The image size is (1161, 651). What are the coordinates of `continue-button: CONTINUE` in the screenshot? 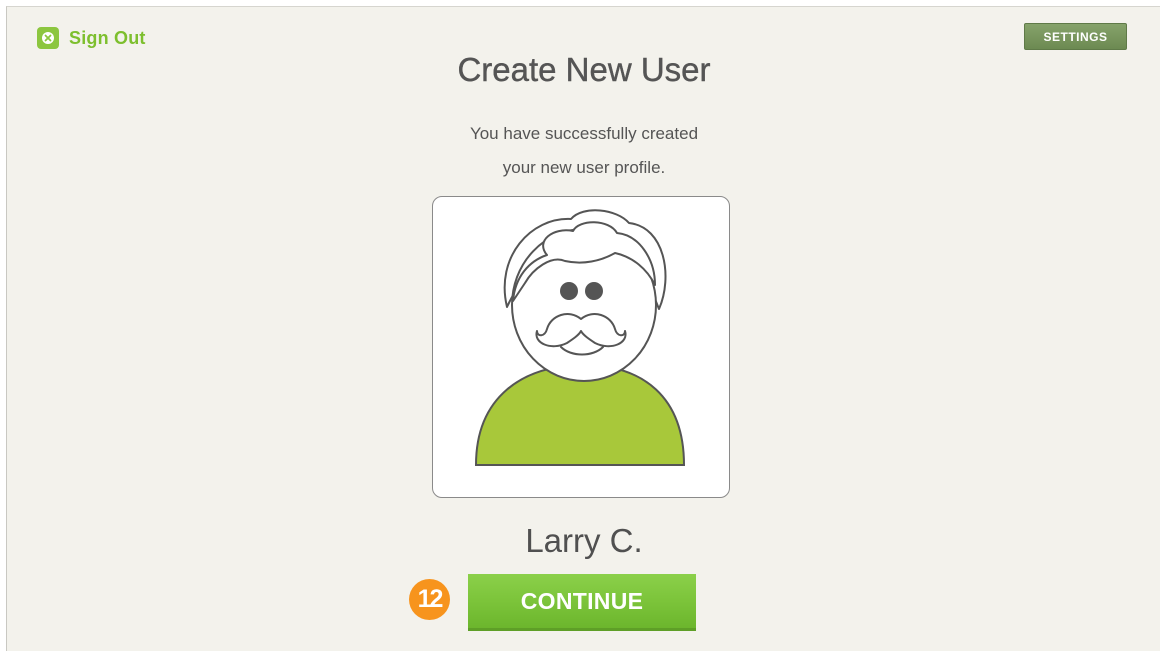 It's located at (582, 602).